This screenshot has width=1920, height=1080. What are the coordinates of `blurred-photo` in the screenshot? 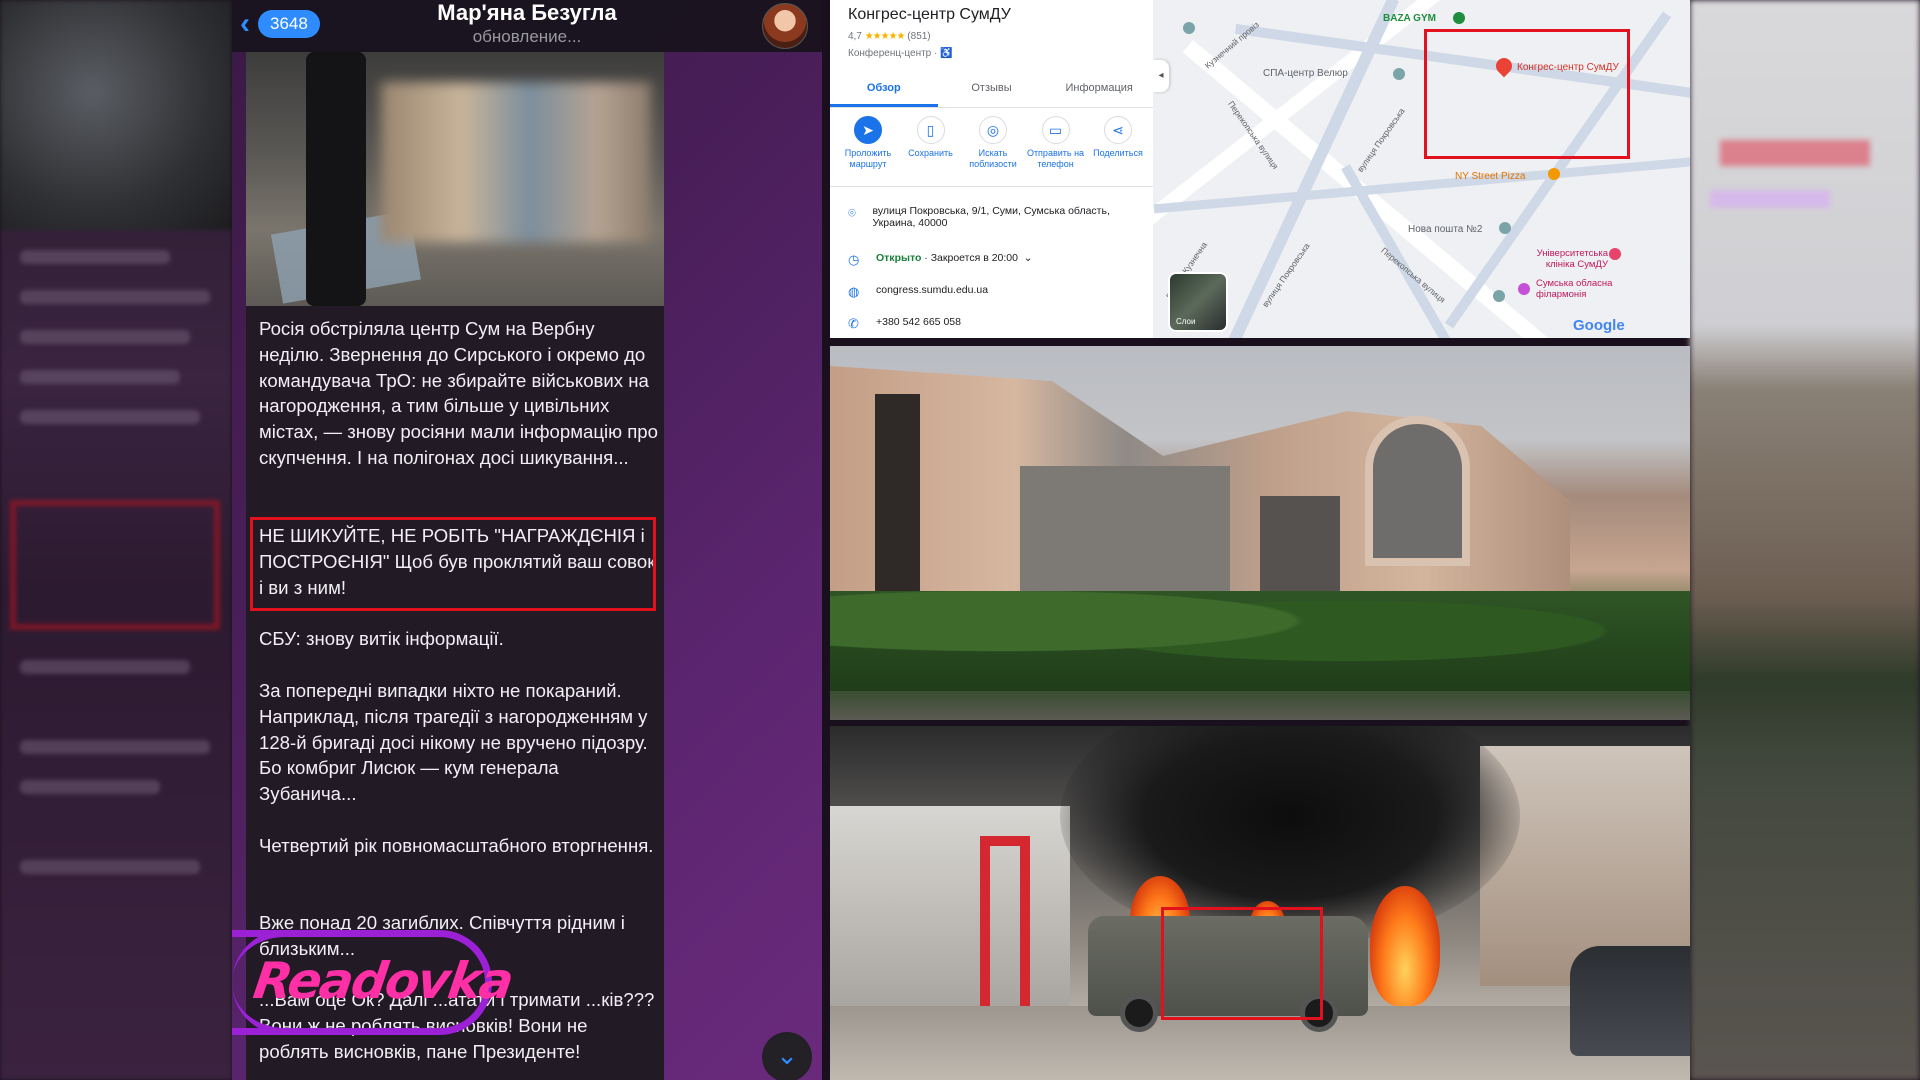 It's located at (116, 115).